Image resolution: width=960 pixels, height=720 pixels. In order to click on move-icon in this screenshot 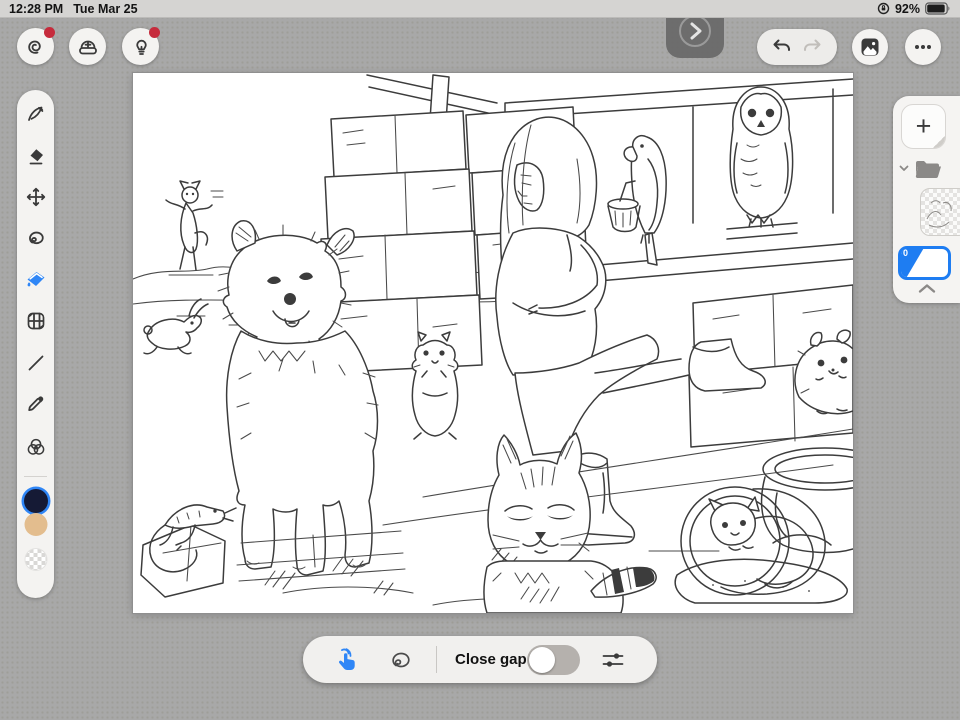, I will do `click(35, 197)`.